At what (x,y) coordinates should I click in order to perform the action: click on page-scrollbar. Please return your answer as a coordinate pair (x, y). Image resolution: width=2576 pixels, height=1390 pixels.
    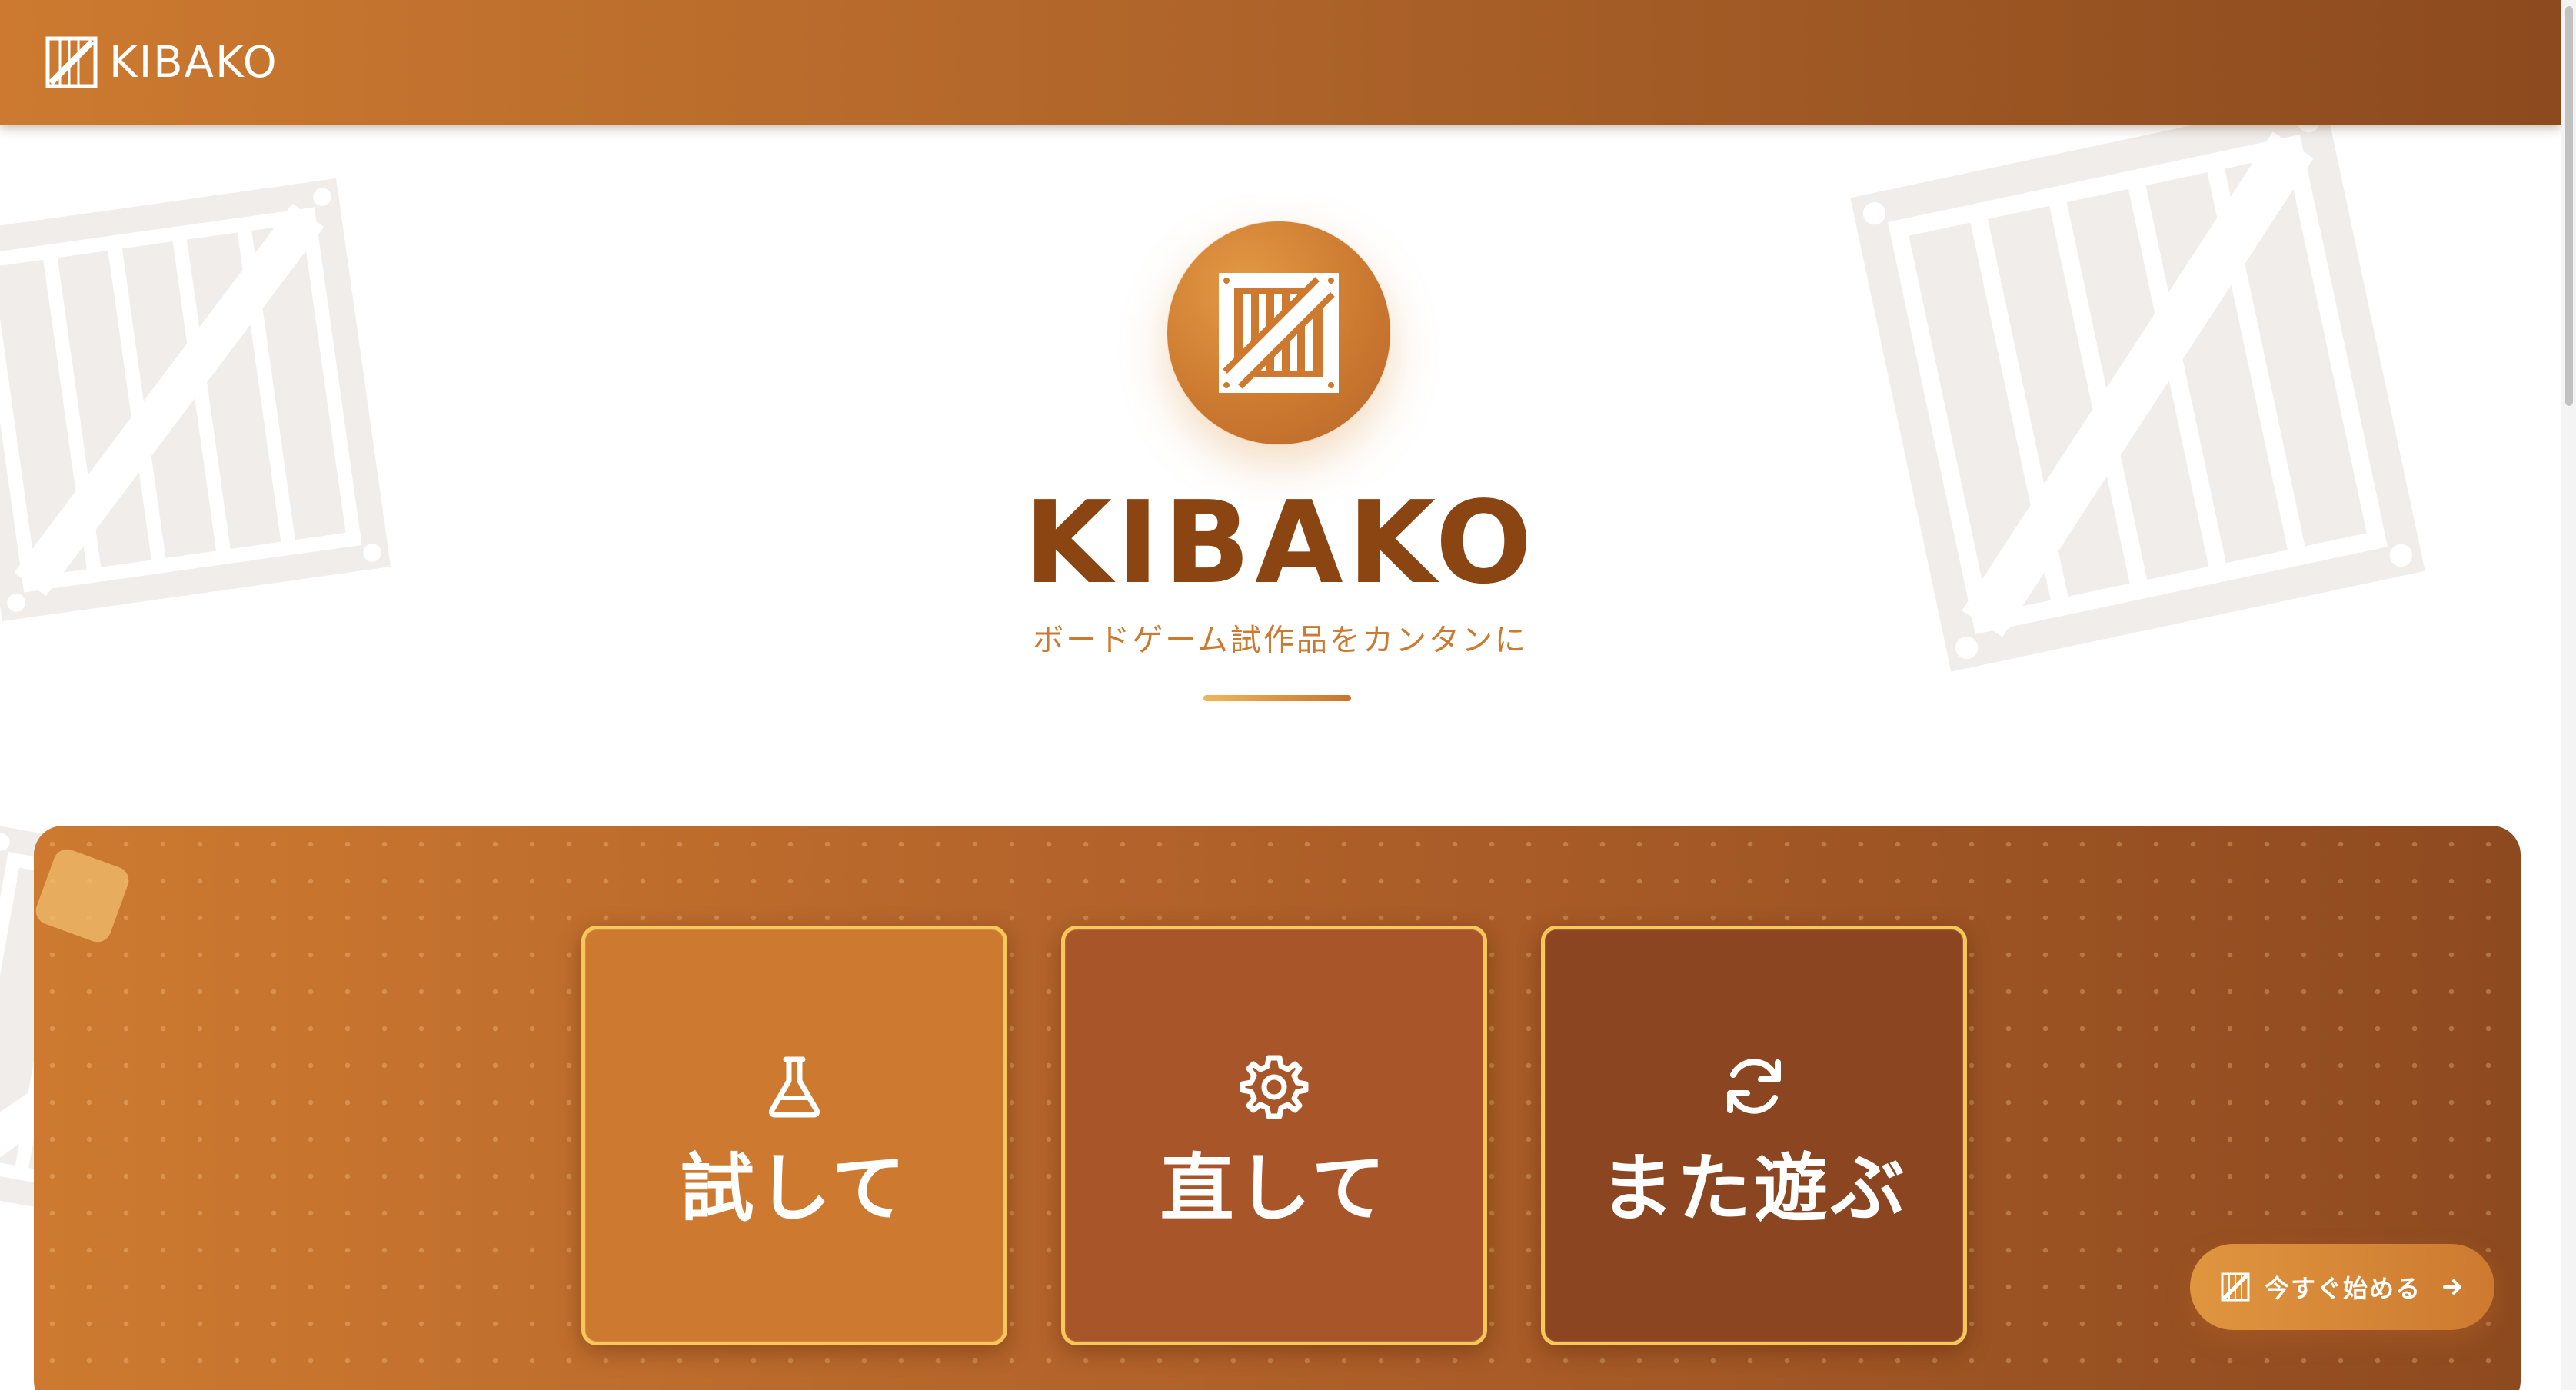
    Looking at the image, I should click on (2569, 695).